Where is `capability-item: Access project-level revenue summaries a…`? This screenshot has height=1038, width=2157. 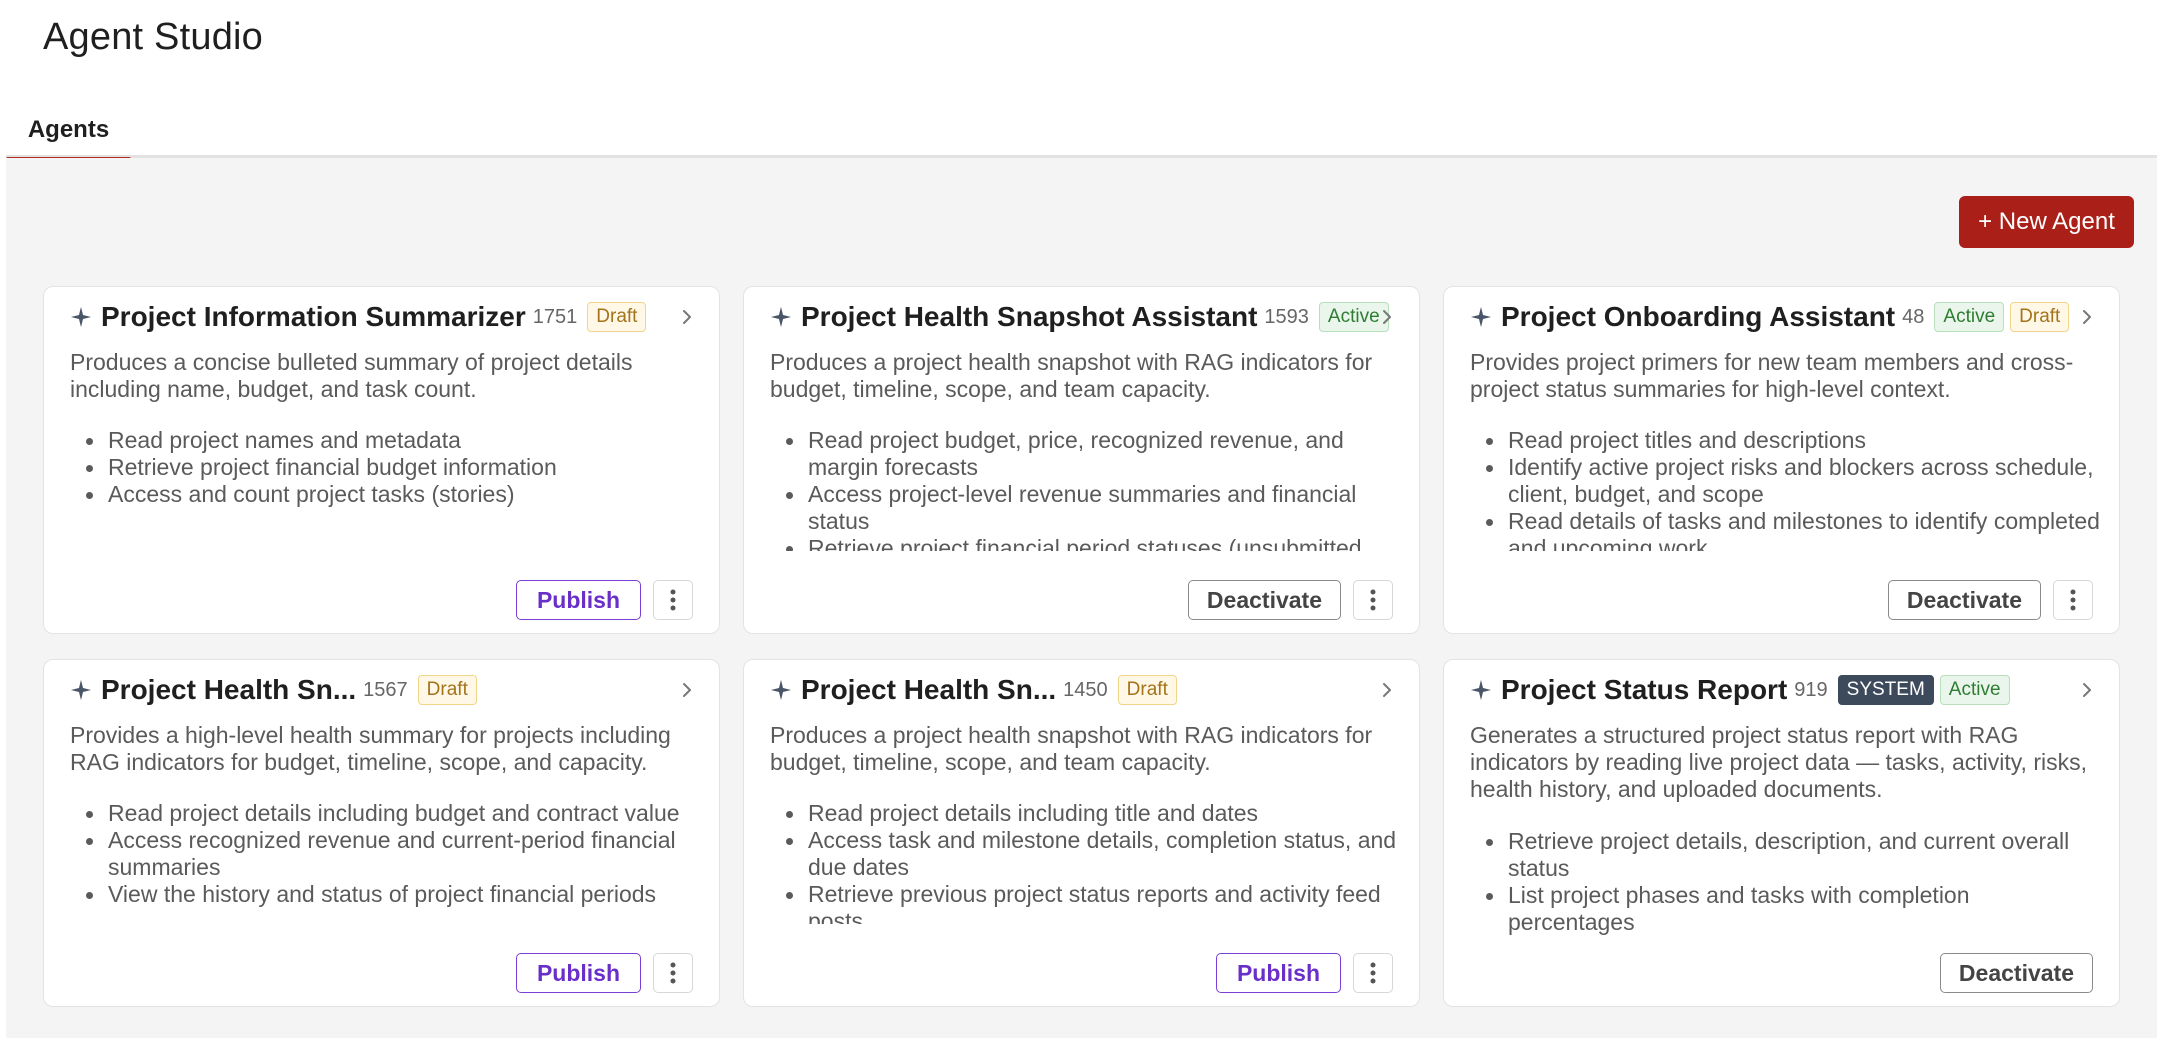 capability-item: Access project-level revenue summaries a… is located at coordinates (1085, 508).